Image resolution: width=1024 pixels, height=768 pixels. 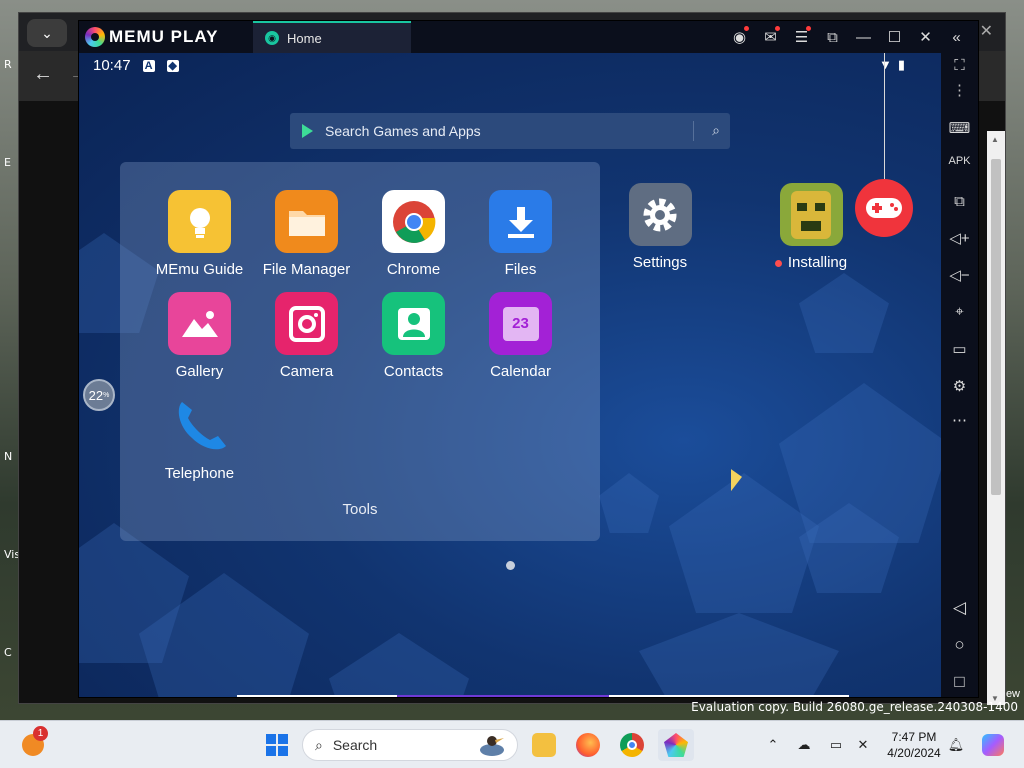 I want to click on apk-icon: APK, so click(x=959, y=161).